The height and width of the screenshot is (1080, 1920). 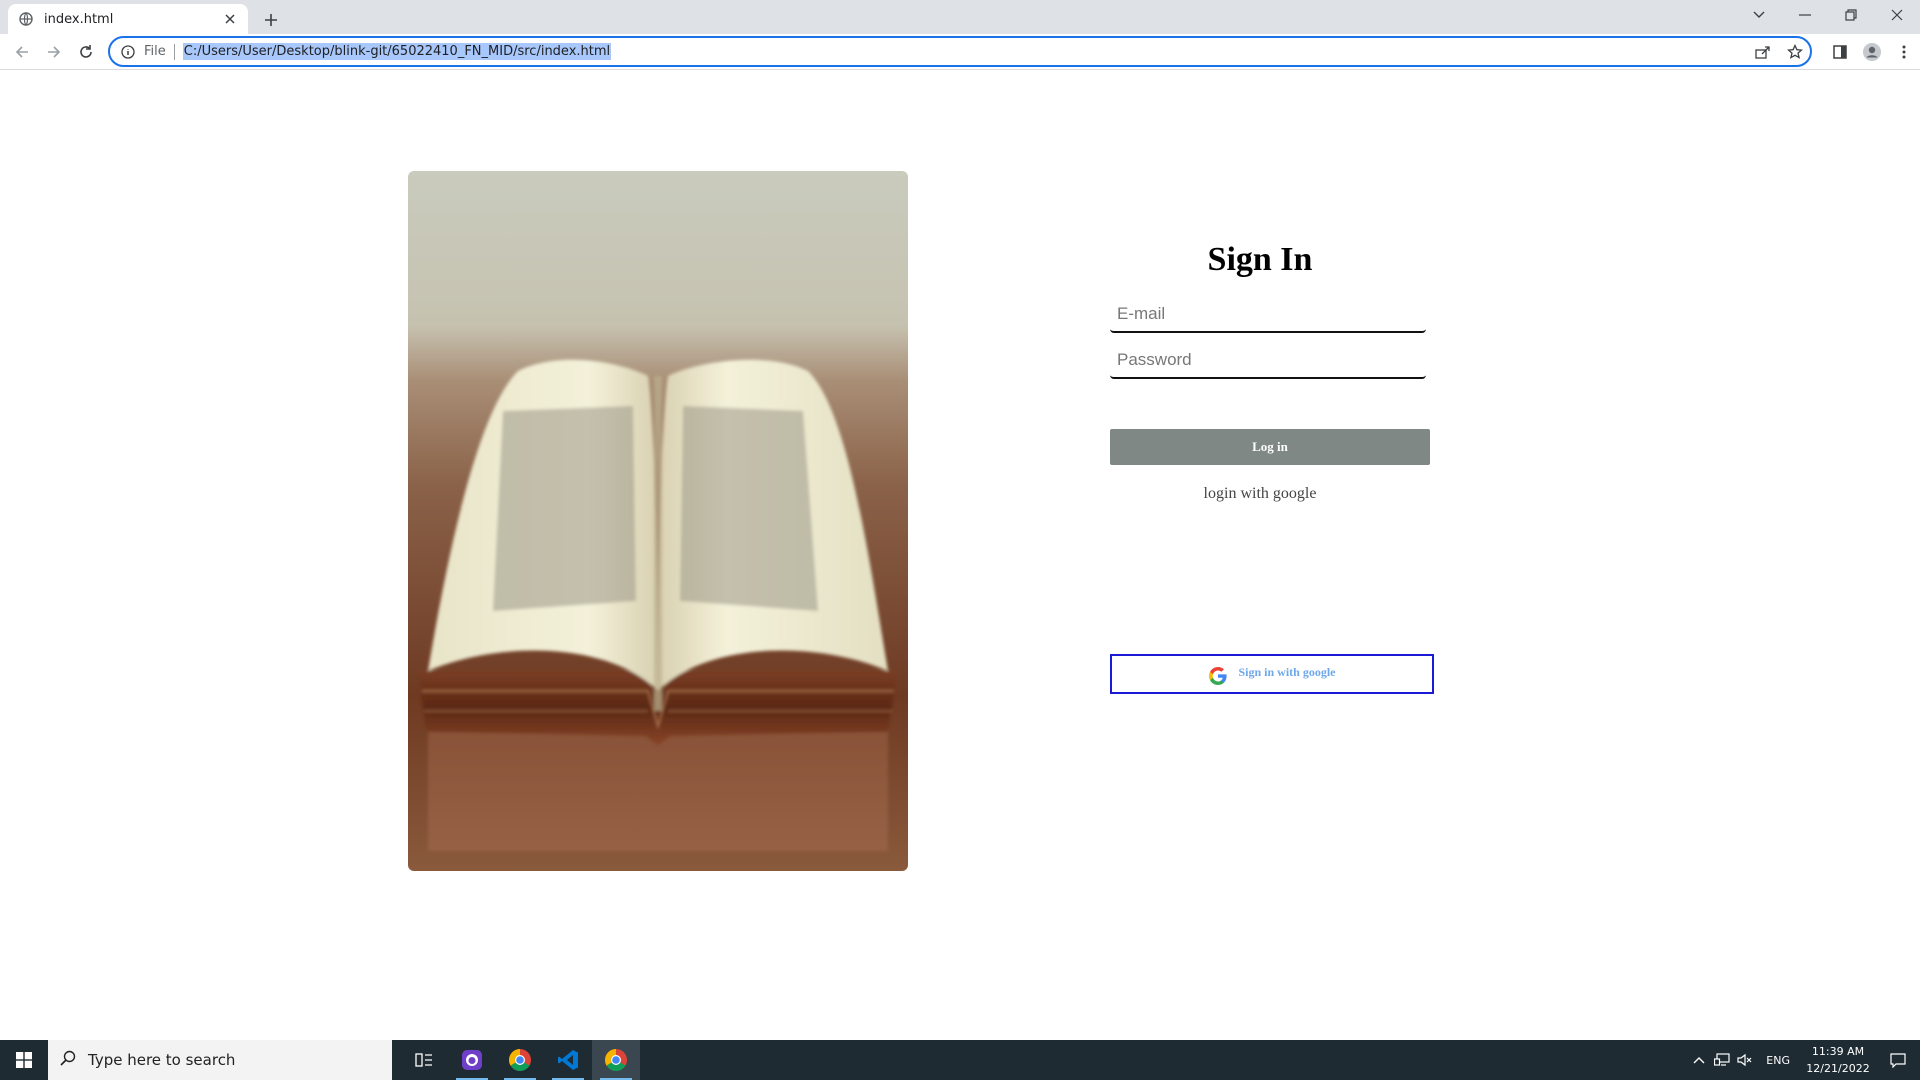 I want to click on chevron-up-icon, so click(x=1699, y=1060).